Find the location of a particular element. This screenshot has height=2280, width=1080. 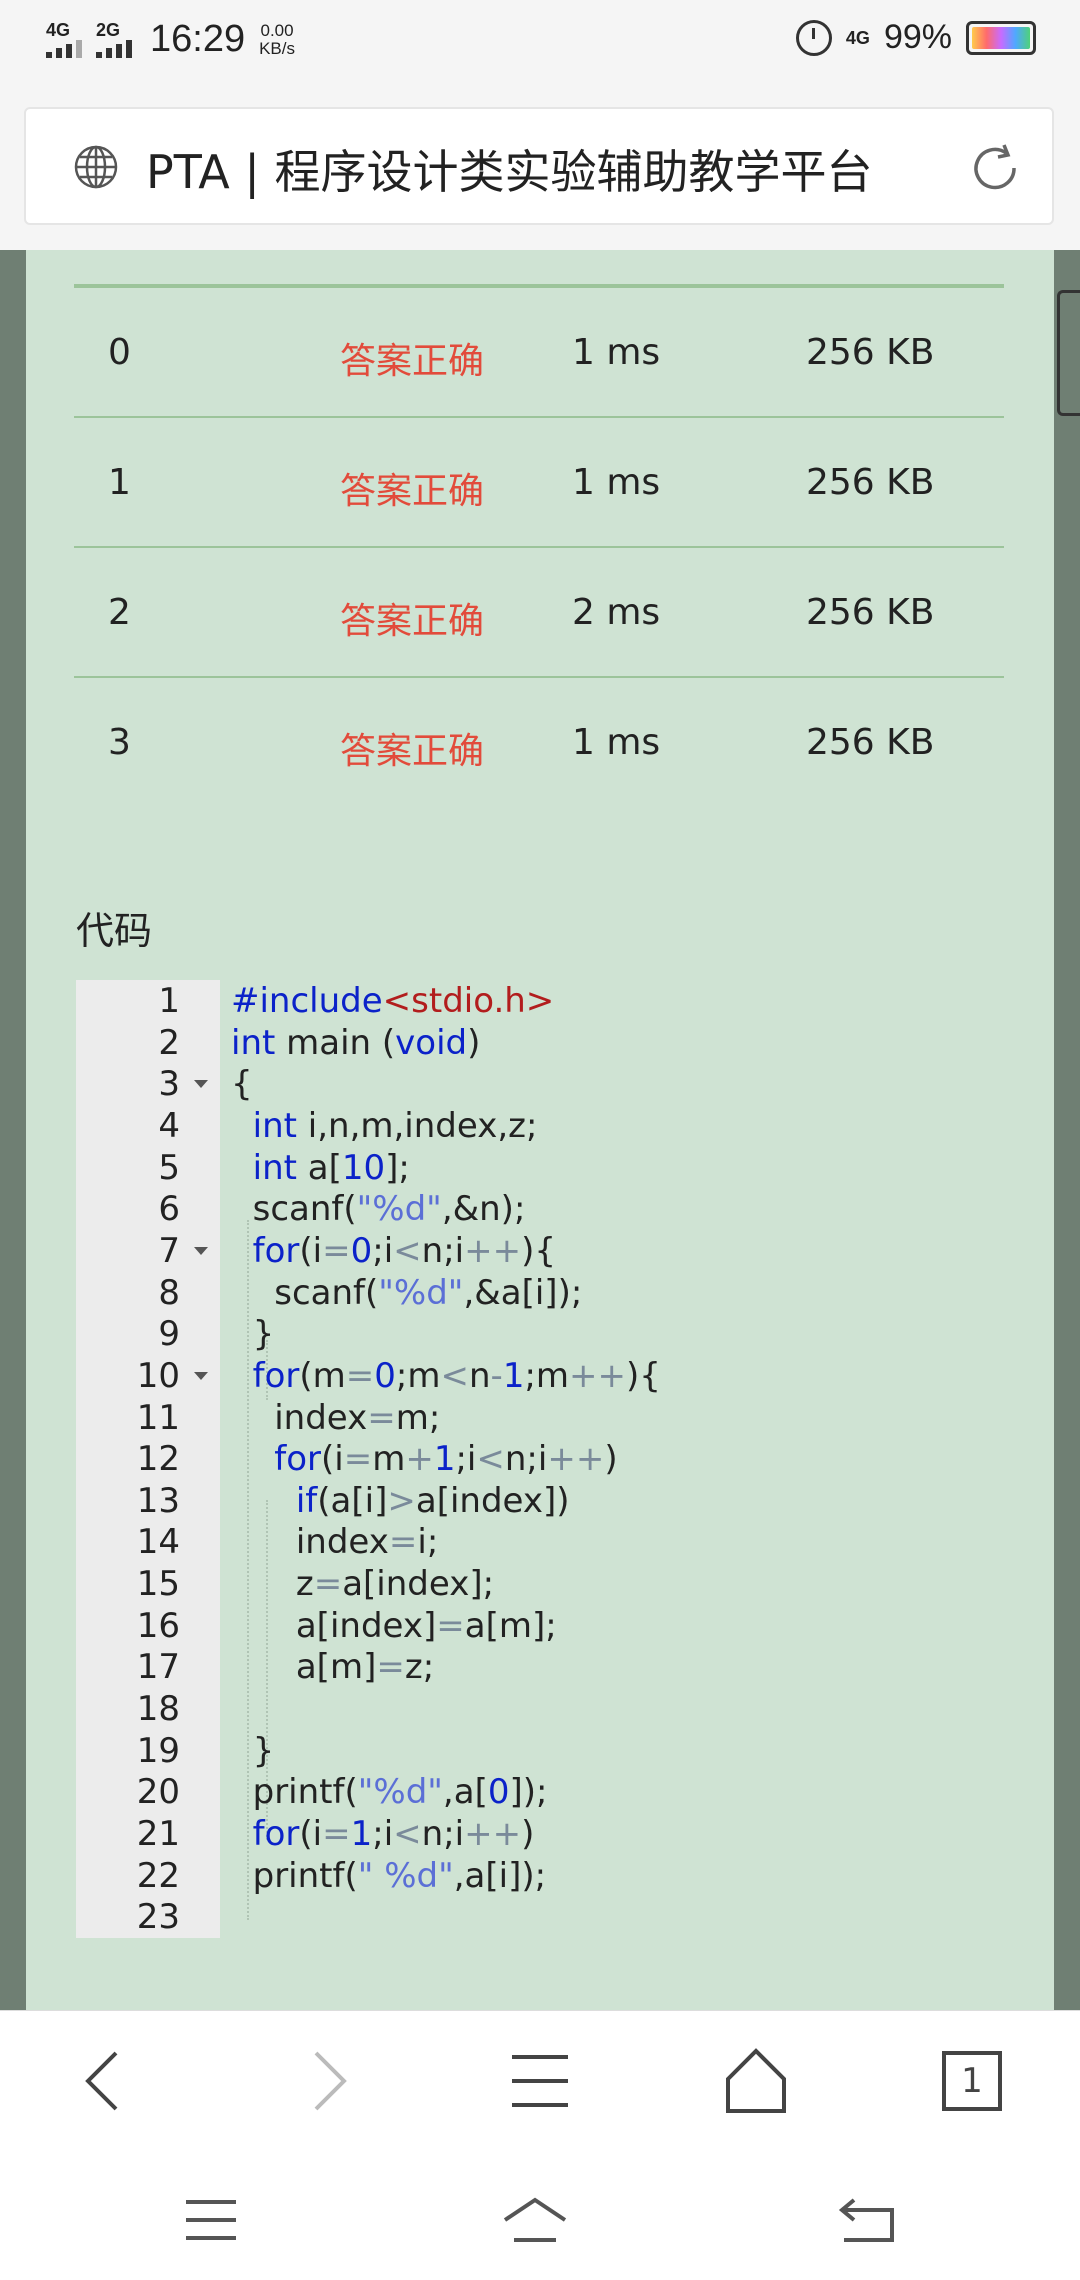

line-number: 20 is located at coordinates (158, 1792).